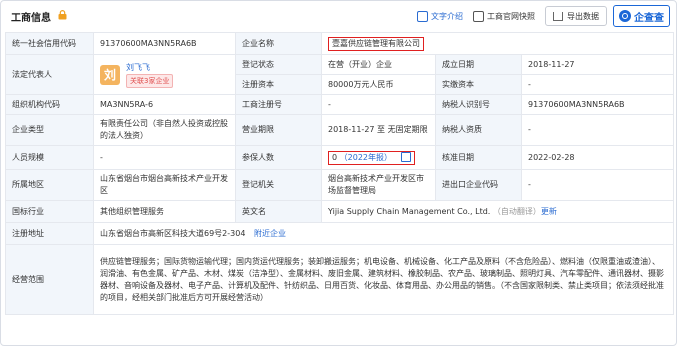  Describe the element at coordinates (49, 185) in the screenshot. I see `region-label: 所属地区` at that location.